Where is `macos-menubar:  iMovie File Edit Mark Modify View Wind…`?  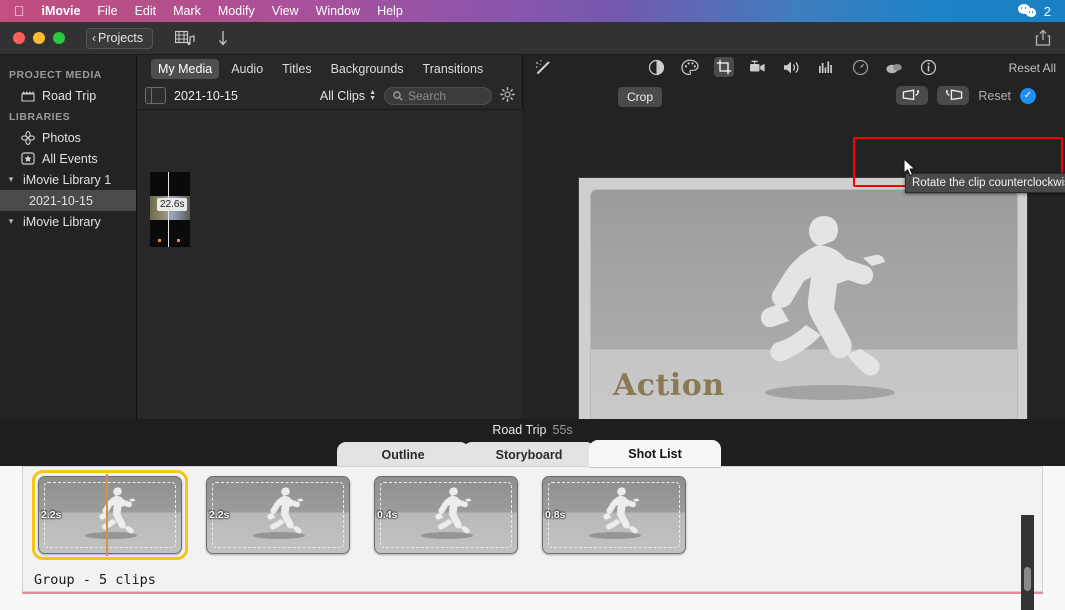
macos-menubar:  iMovie File Edit Mark Modify View Wind… is located at coordinates (532, 11).